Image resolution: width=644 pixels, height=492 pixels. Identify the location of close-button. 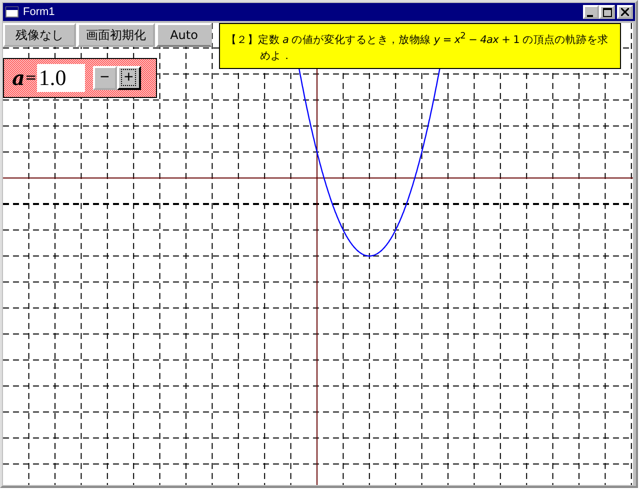
(625, 12).